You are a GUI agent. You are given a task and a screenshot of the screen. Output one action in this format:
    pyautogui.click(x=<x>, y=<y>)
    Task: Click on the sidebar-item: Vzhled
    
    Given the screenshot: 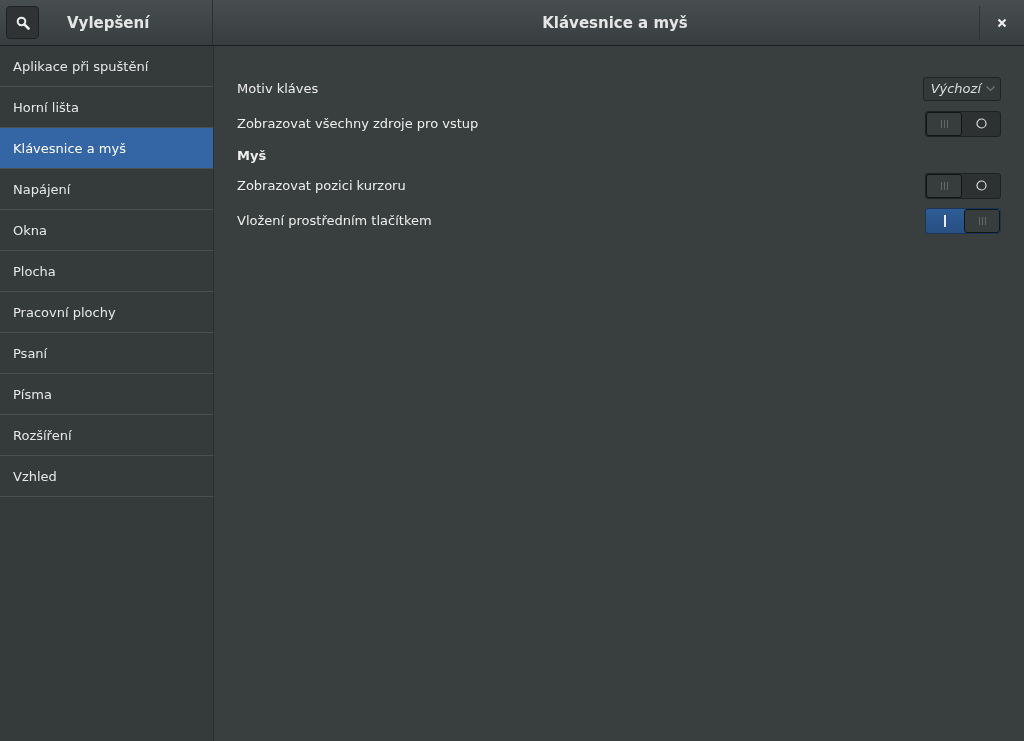 What is the action you would take?
    pyautogui.click(x=106, y=476)
    